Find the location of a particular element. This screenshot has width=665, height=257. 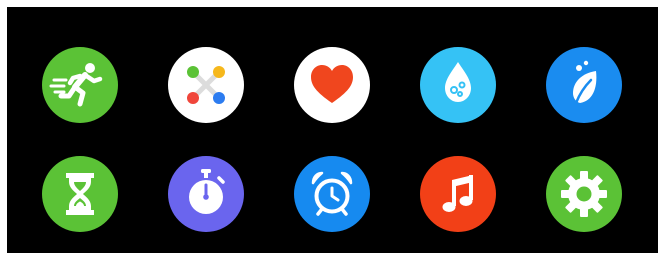

alarm-app-button is located at coordinates (332, 194).